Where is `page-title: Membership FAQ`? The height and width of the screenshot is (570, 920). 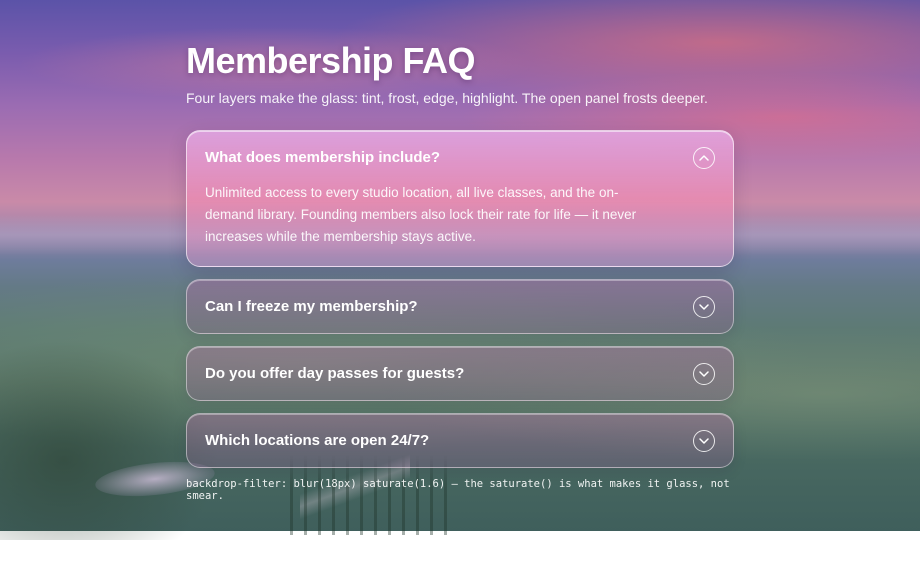
page-title: Membership FAQ is located at coordinates (331, 60).